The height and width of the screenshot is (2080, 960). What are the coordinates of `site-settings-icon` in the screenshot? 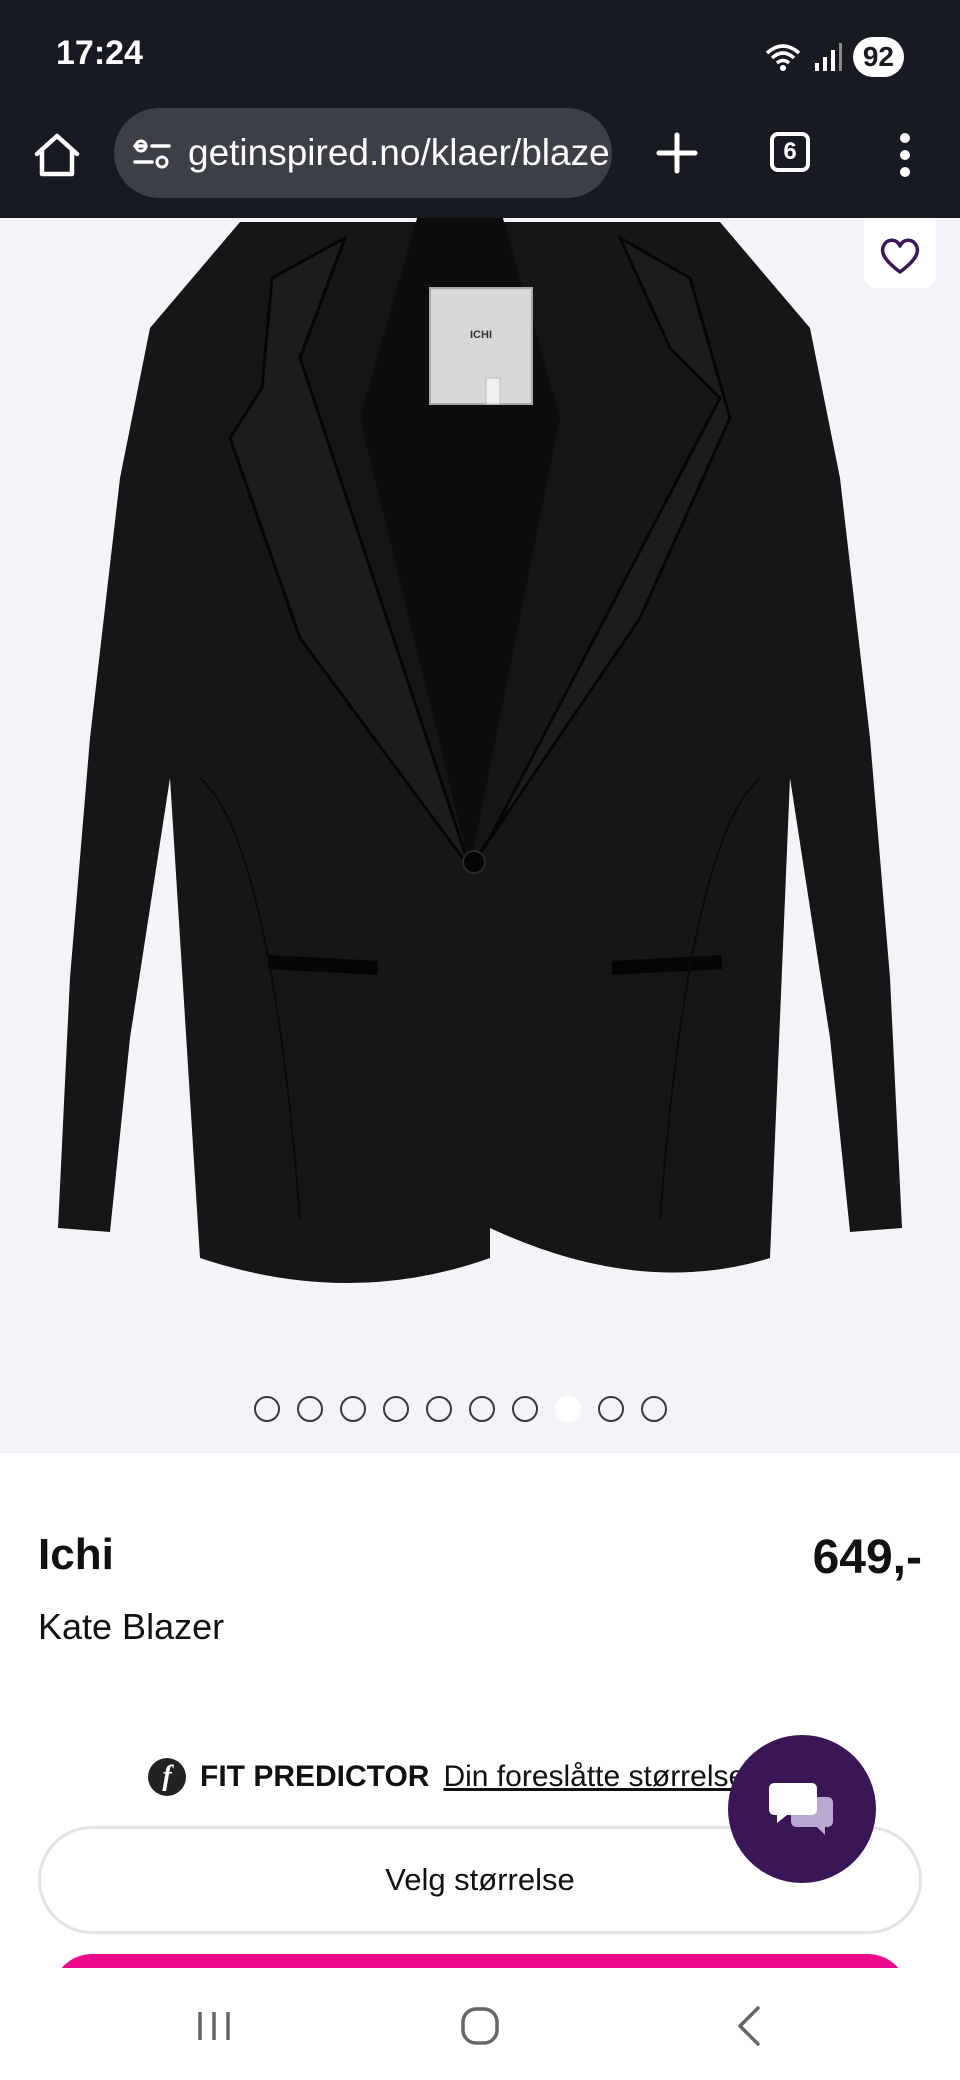 It's located at (152, 154).